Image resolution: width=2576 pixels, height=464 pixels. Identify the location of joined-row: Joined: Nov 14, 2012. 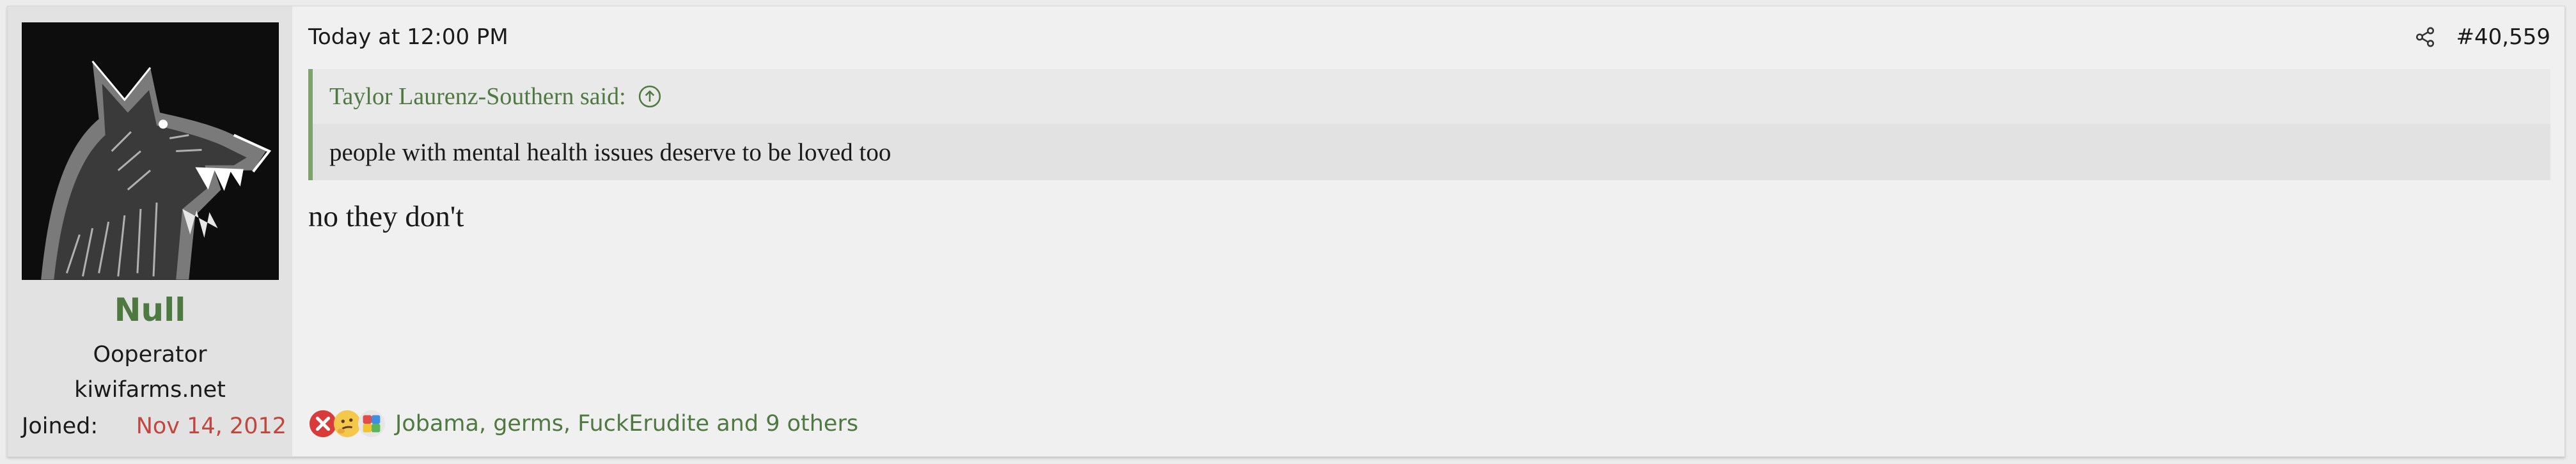
(154, 427).